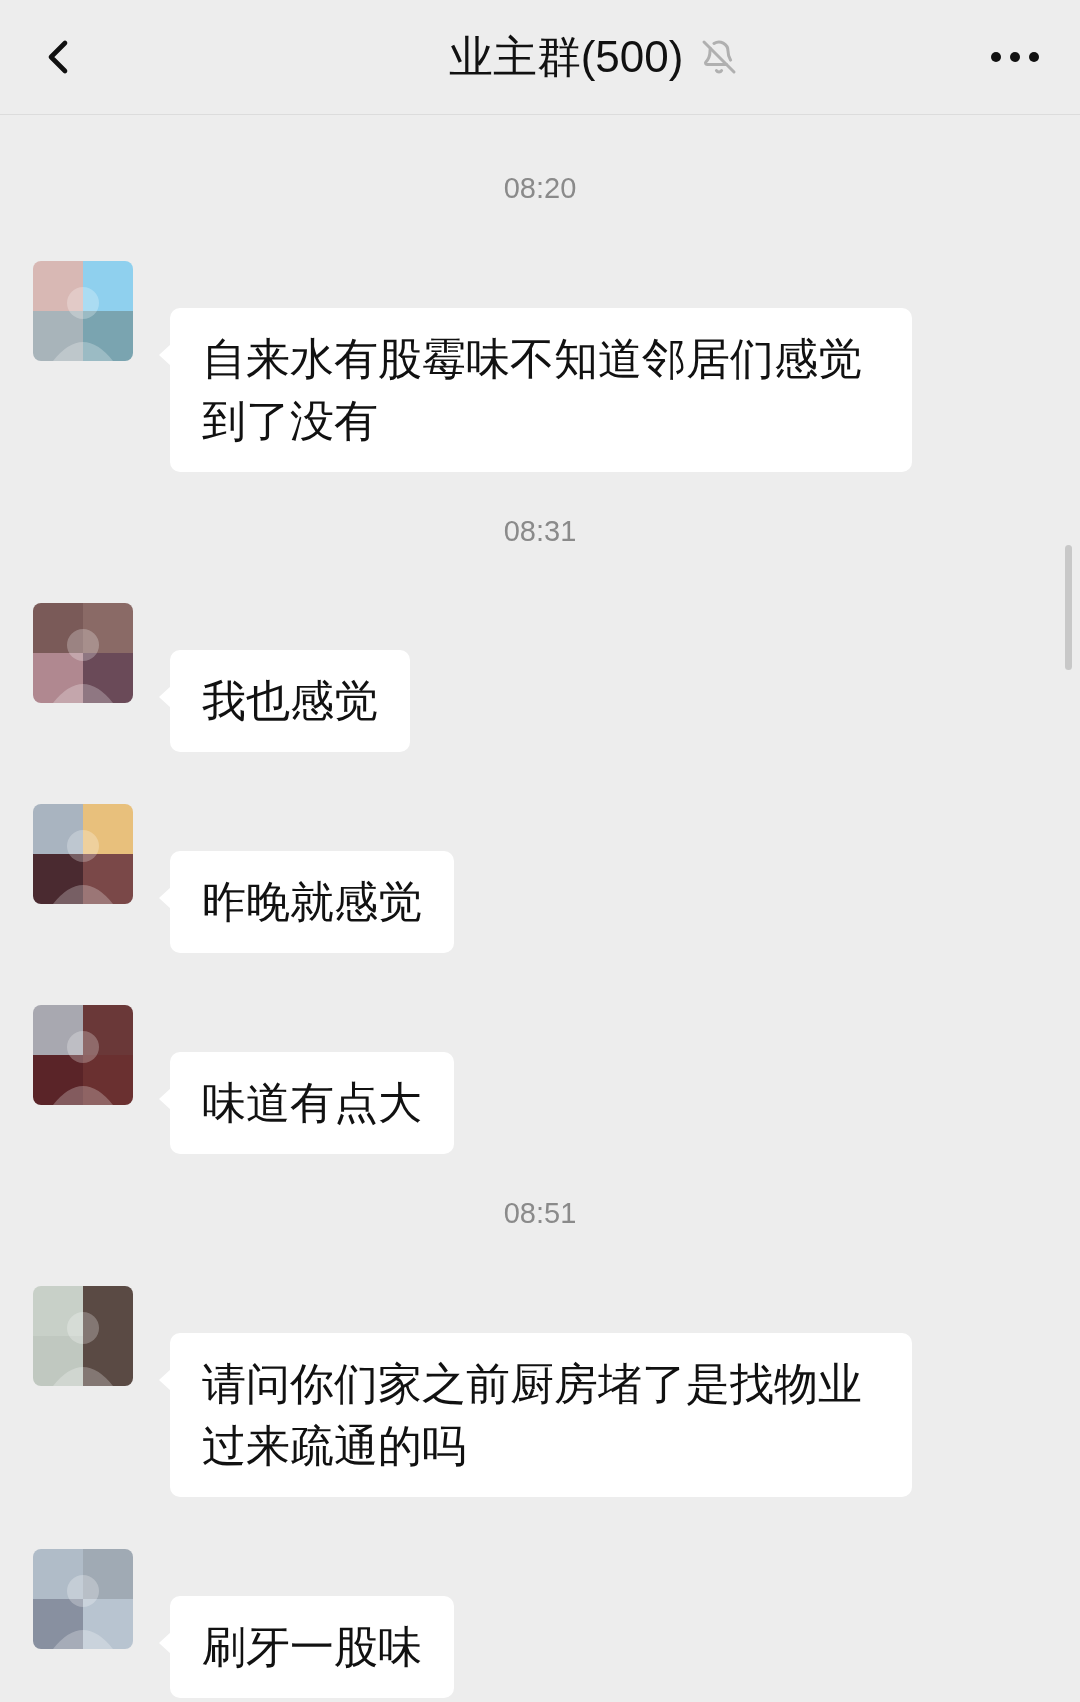  Describe the element at coordinates (540, 531) in the screenshot. I see `timestamp: 08:31` at that location.